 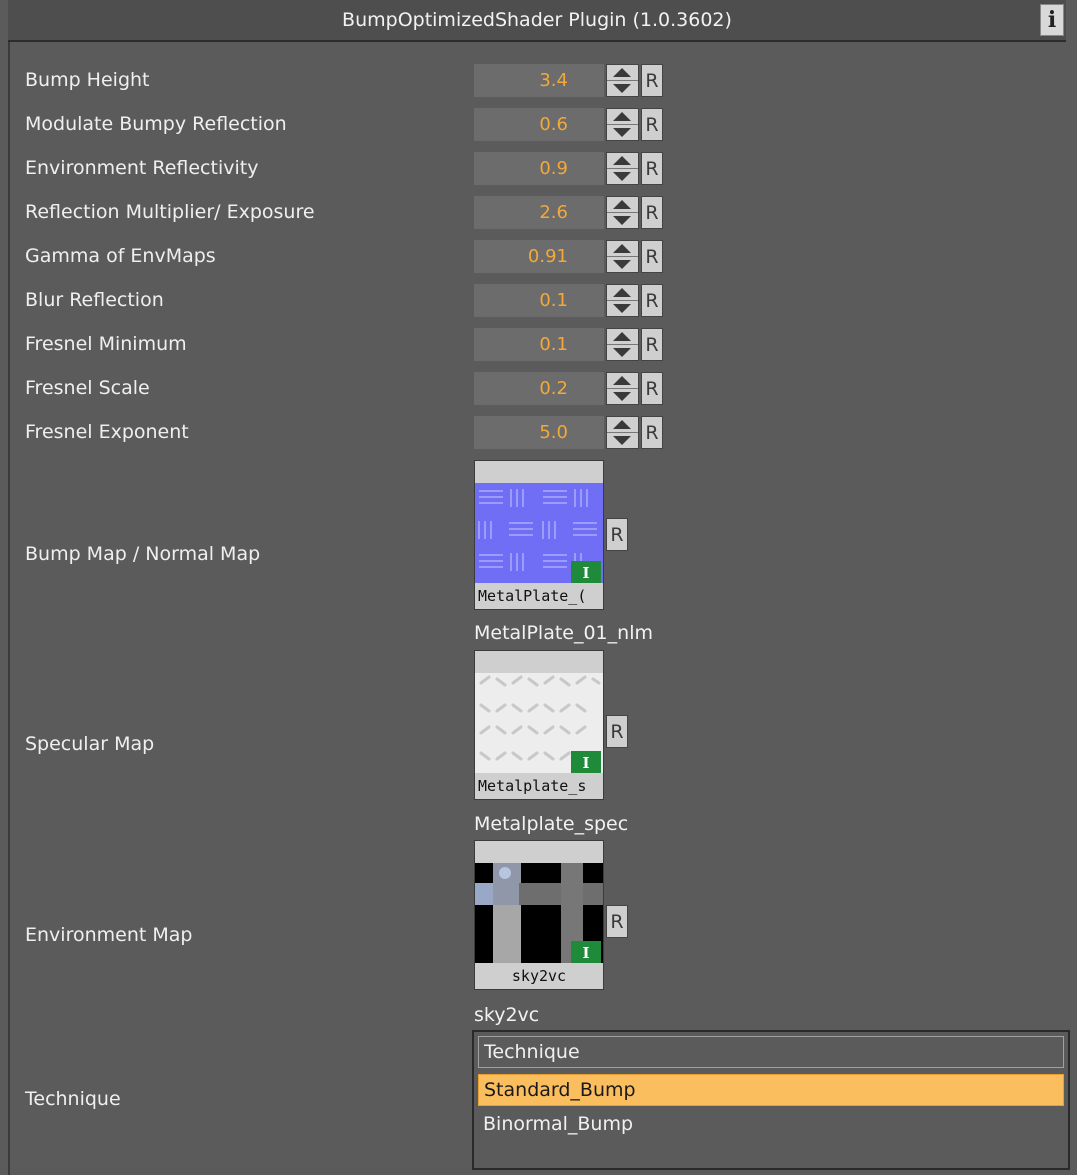 I want to click on plugin-title: BumpOptimizedShader Plugin (1.0.3602), so click(x=537, y=20).